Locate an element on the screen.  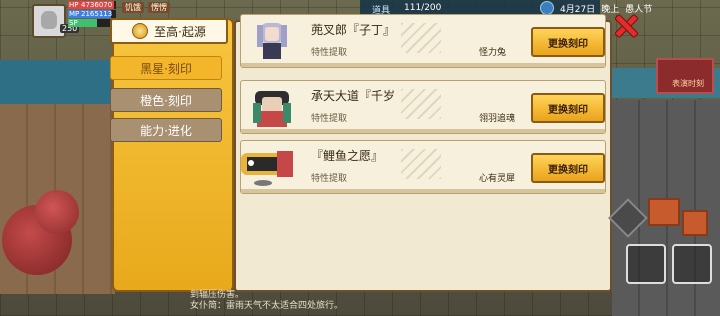
close-icon is located at coordinates (625, 25).